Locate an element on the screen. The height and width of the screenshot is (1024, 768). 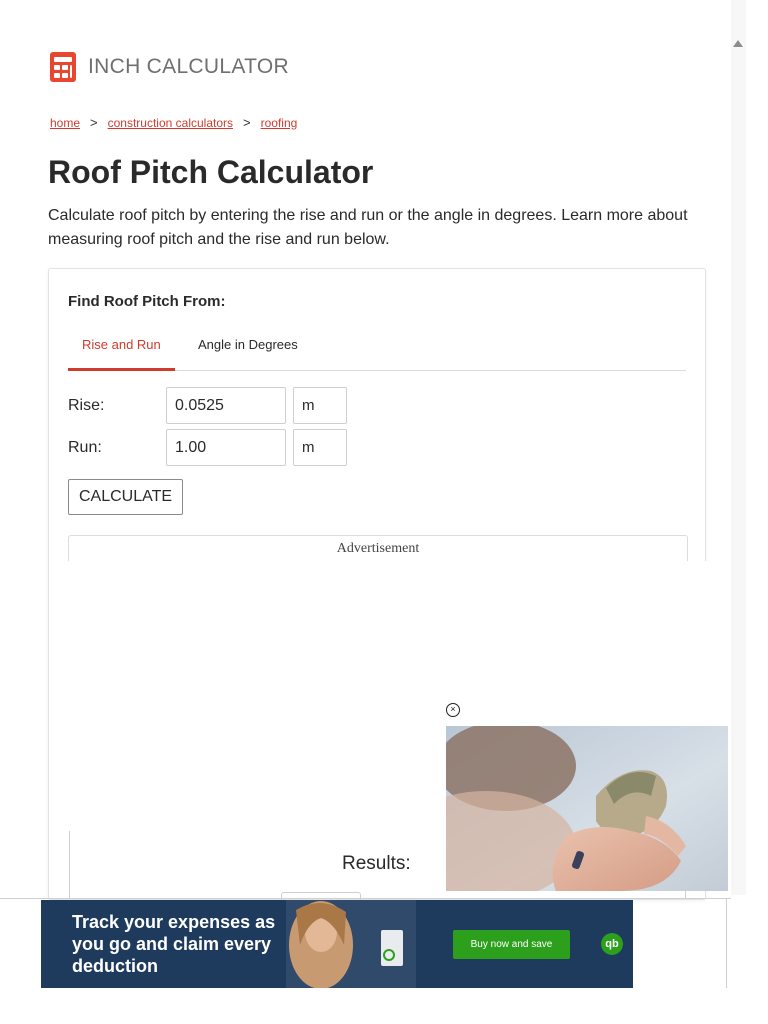
scroll-up-arrow-icon is located at coordinates (738, 43).